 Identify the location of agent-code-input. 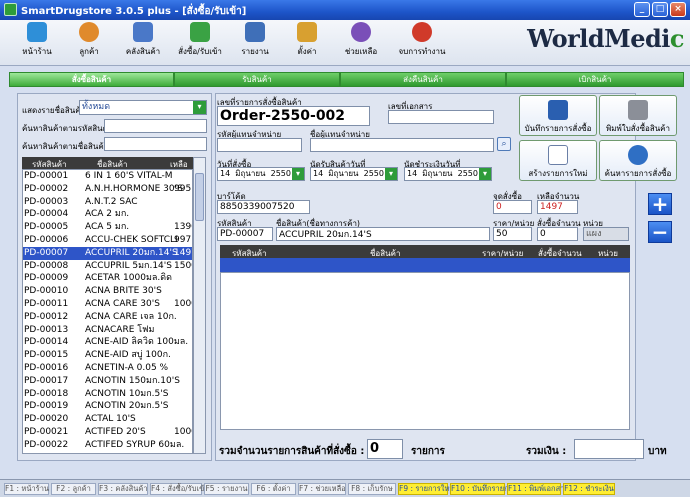
(259, 145).